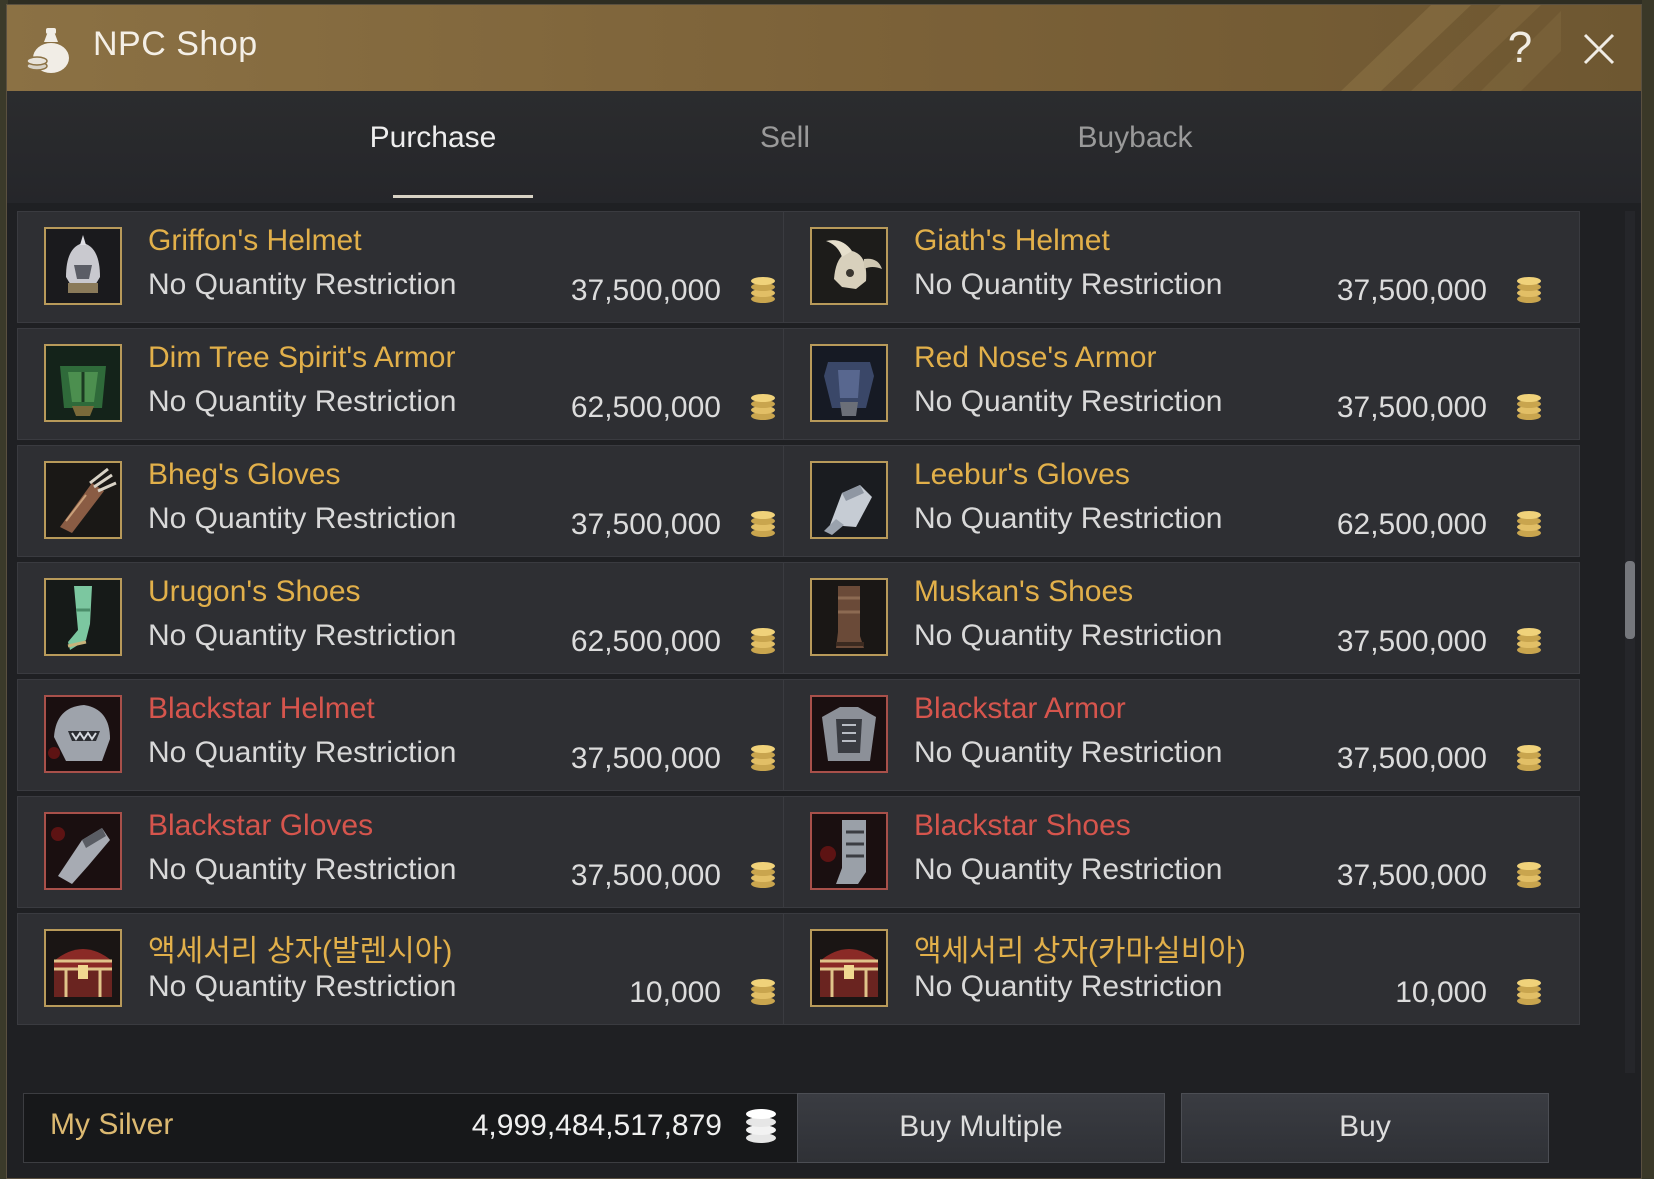 The image size is (1654, 1179). Describe the element at coordinates (83, 500) in the screenshot. I see `claw-gloves-icon` at that location.